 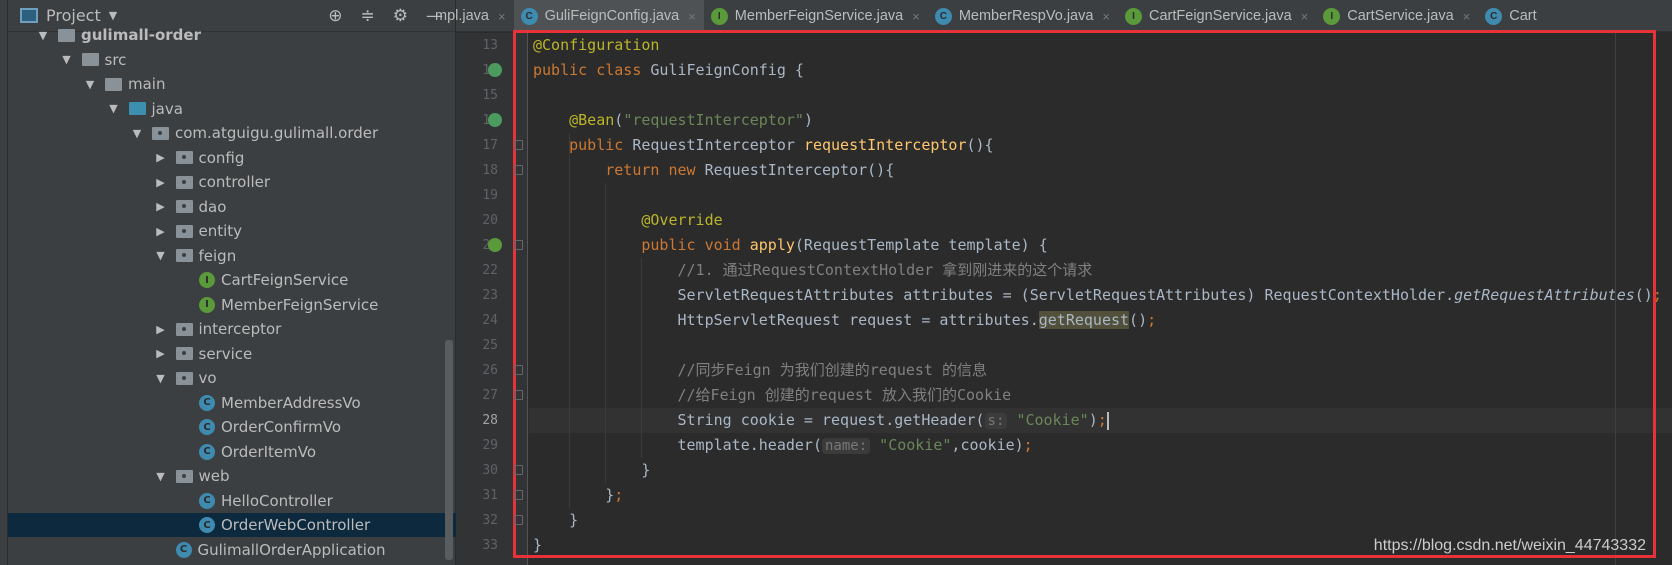 I want to click on tab-gulifeignconfig-java: C GuliFeignConfig.java ×, so click(x=609, y=16).